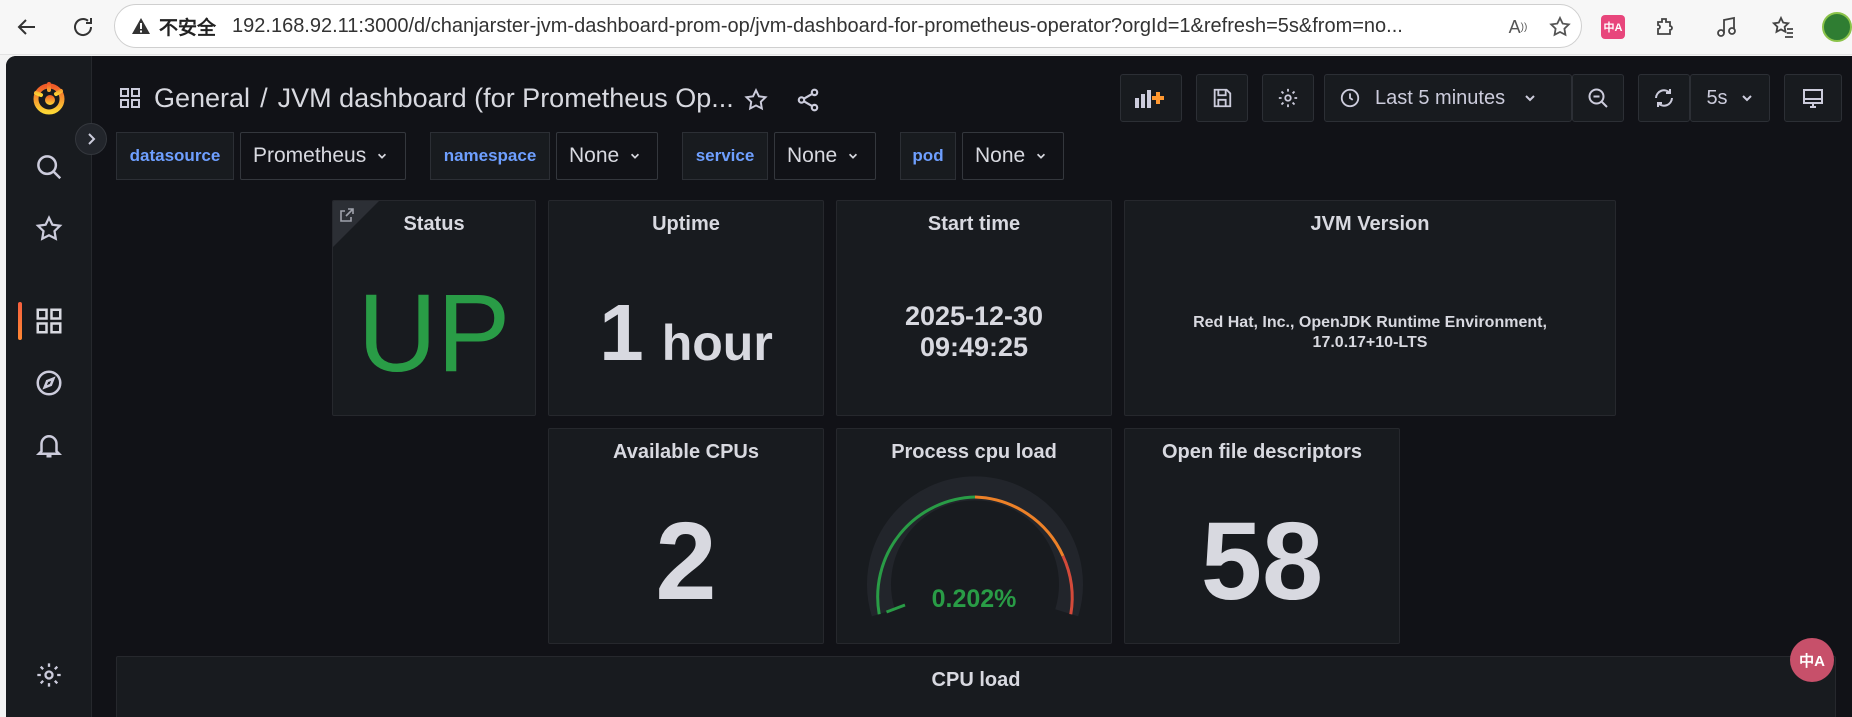  I want to click on add-panel-icon, so click(1149, 99).